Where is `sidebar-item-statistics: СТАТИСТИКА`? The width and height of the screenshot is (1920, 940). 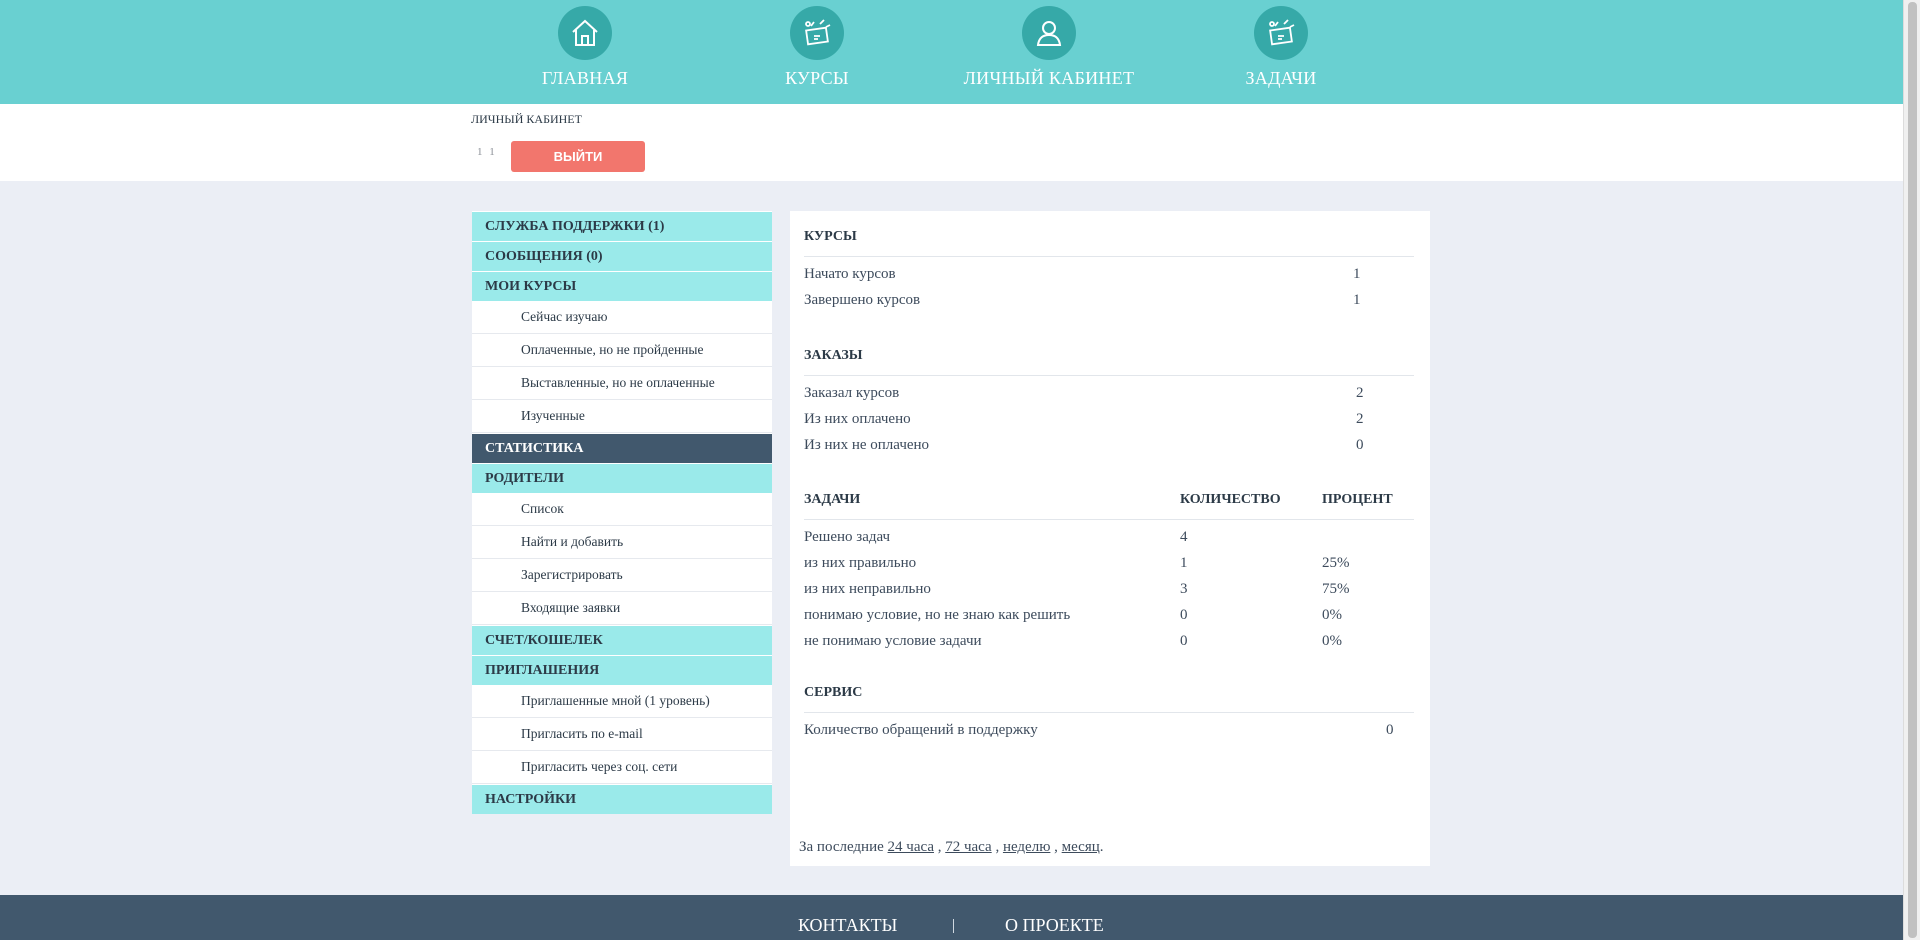 sidebar-item-statistics: СТАТИСТИКА is located at coordinates (622, 448).